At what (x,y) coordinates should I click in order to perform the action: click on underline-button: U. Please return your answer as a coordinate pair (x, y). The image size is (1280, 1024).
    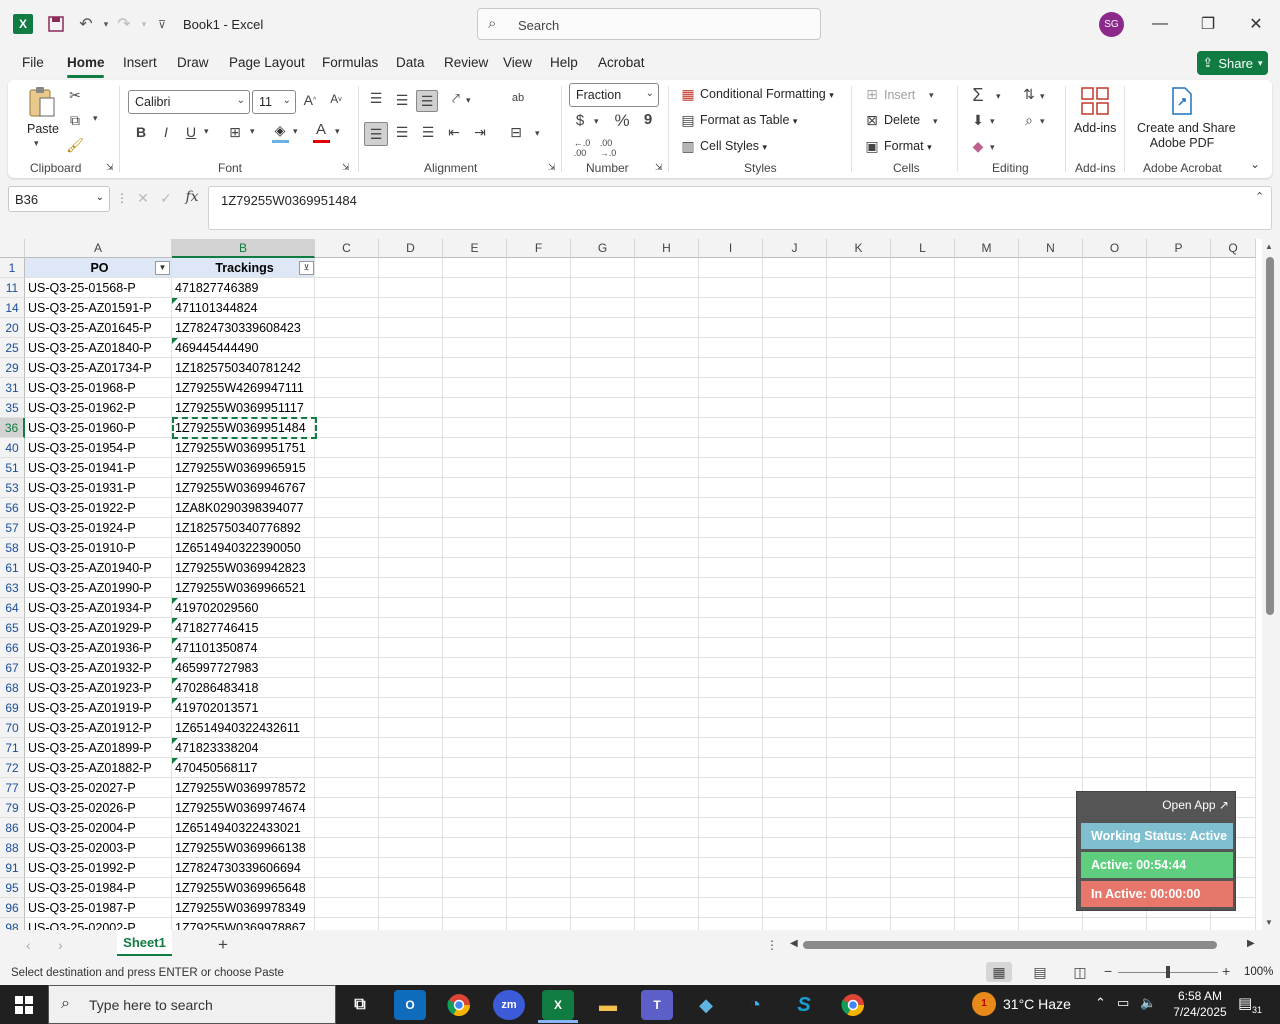
    Looking at the image, I should click on (191, 132).